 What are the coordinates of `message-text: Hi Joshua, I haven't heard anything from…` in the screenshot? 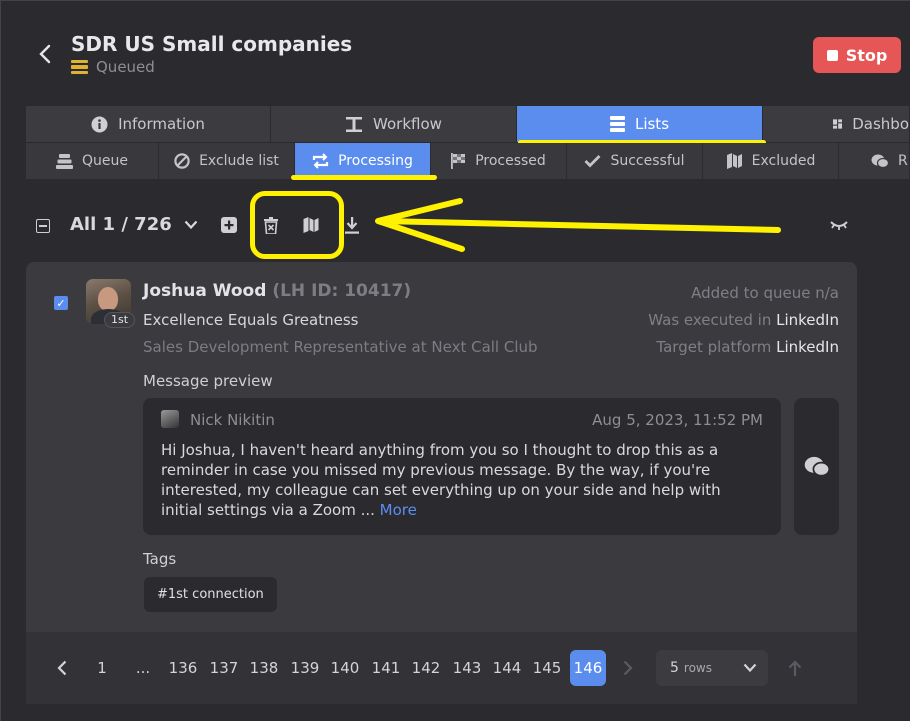 It's located at (463, 480).